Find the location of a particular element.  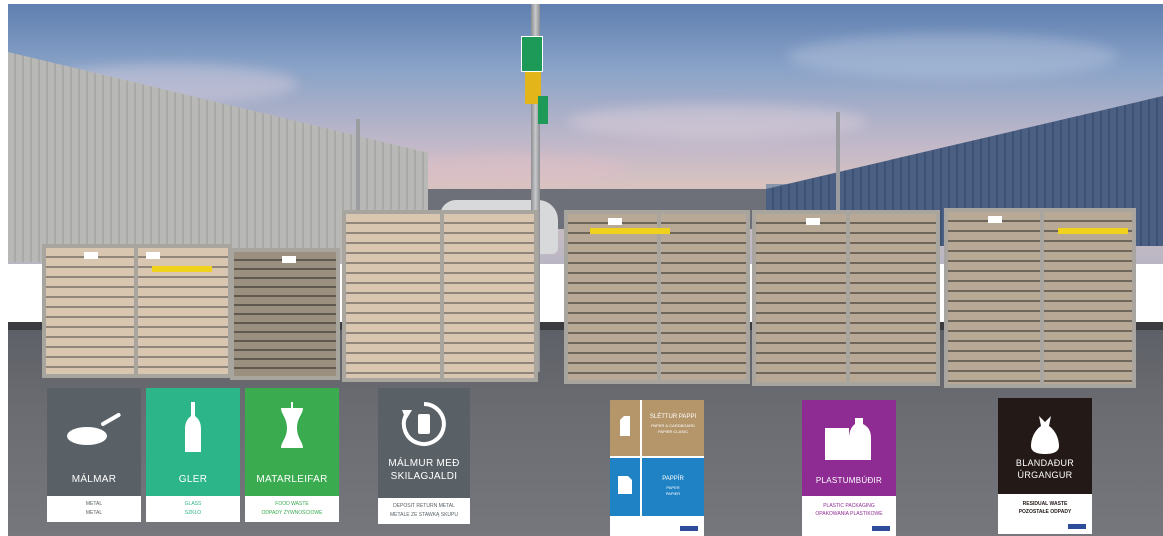

sign-top-pl: PAPIER CLASIC is located at coordinates (673, 431).